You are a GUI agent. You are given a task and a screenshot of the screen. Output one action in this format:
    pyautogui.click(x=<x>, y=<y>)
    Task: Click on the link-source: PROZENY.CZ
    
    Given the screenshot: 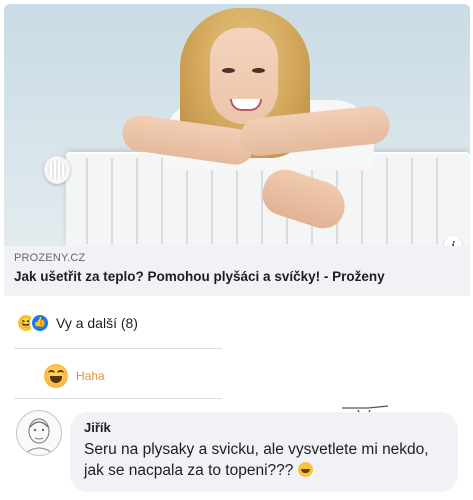 What is the action you would take?
    pyautogui.click(x=50, y=258)
    